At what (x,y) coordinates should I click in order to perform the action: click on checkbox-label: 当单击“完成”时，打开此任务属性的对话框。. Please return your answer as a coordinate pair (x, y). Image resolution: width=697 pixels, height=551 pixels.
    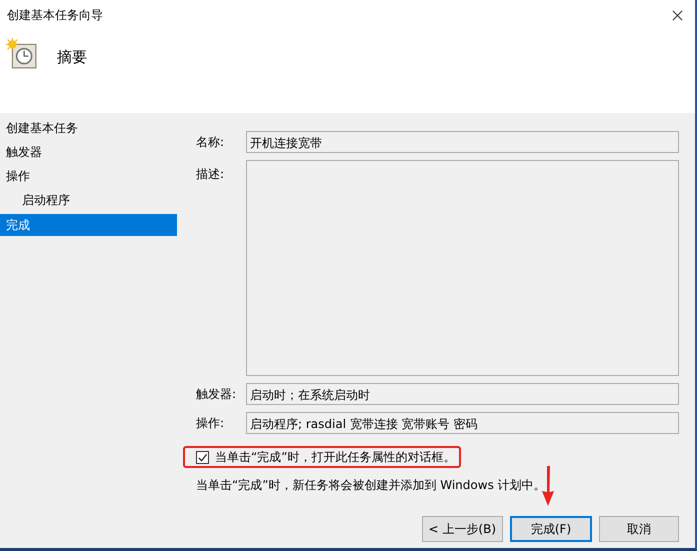
    Looking at the image, I should click on (335, 457).